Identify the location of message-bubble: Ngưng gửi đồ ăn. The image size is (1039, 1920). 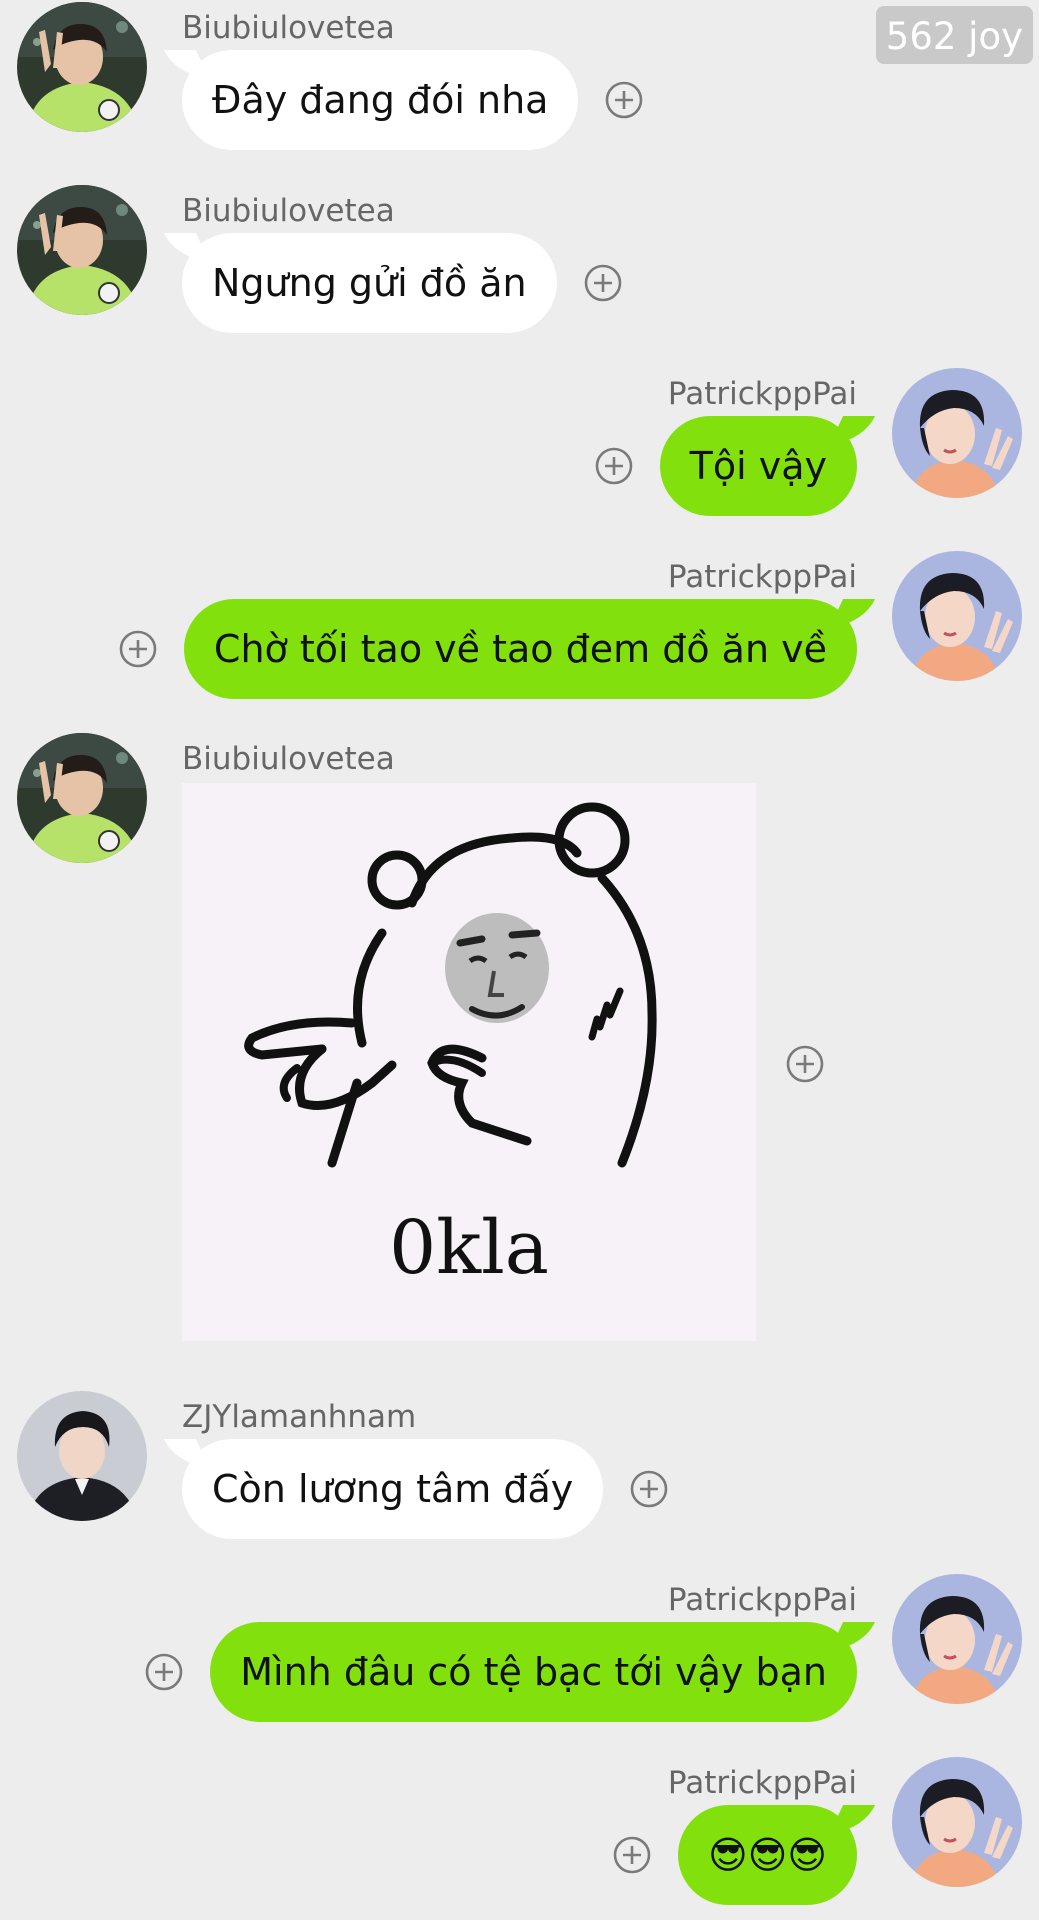
(369, 283).